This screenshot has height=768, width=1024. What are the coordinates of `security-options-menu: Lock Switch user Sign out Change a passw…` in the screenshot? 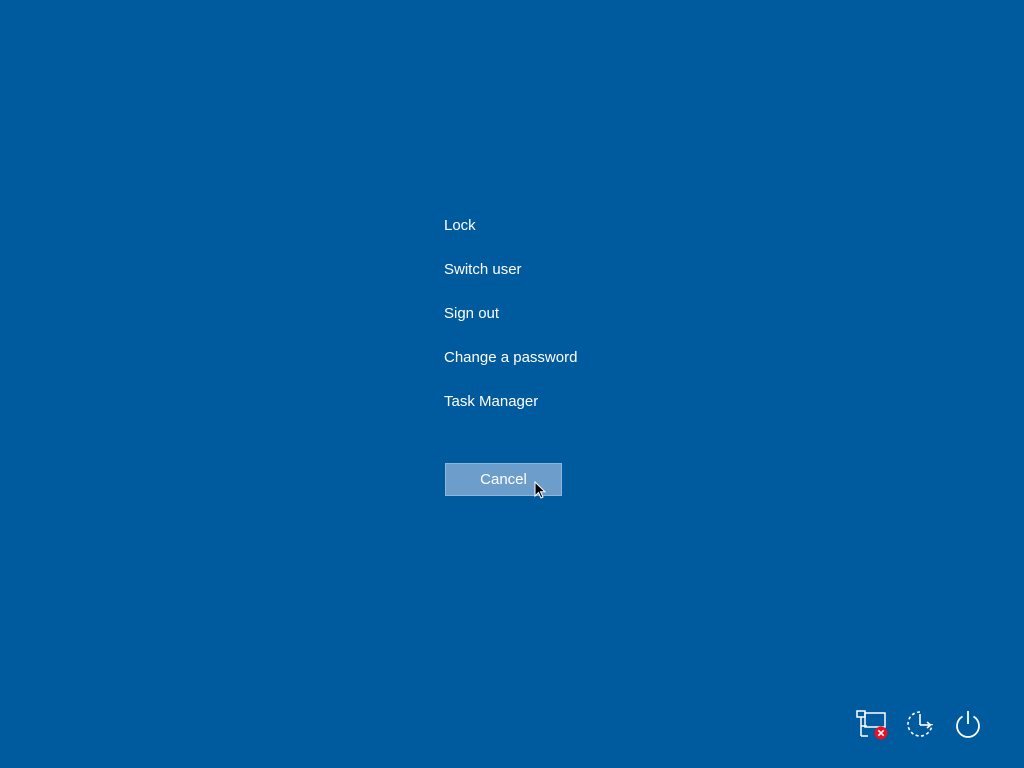 It's located at (510, 323).